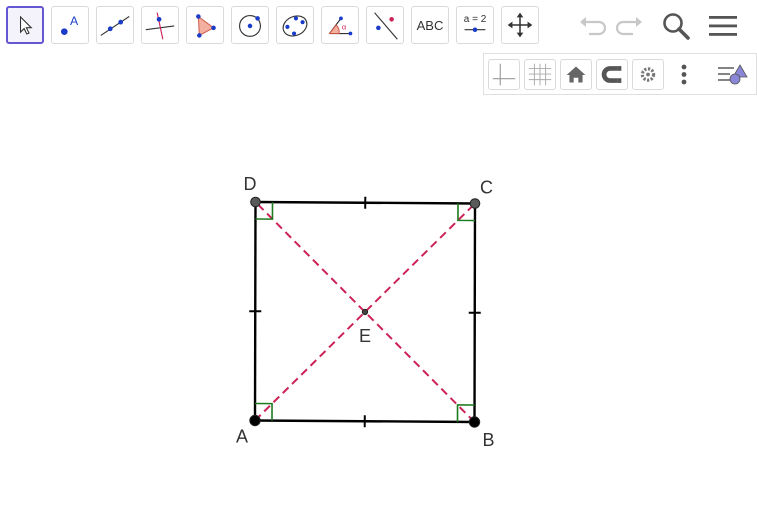  Describe the element at coordinates (242, 437) in the screenshot. I see `point-label-A: A` at that location.